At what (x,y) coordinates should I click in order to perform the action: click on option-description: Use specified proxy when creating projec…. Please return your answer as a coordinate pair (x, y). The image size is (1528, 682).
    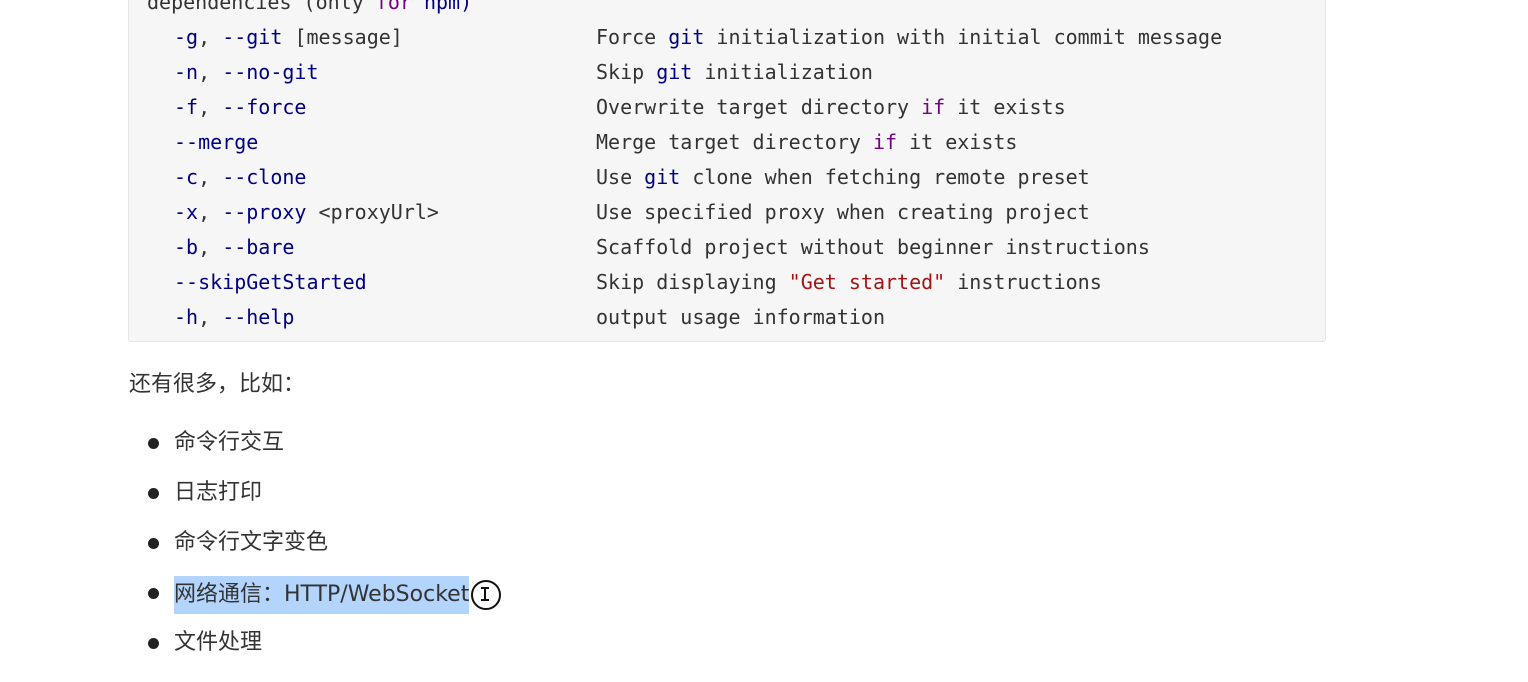
    Looking at the image, I should click on (843, 212).